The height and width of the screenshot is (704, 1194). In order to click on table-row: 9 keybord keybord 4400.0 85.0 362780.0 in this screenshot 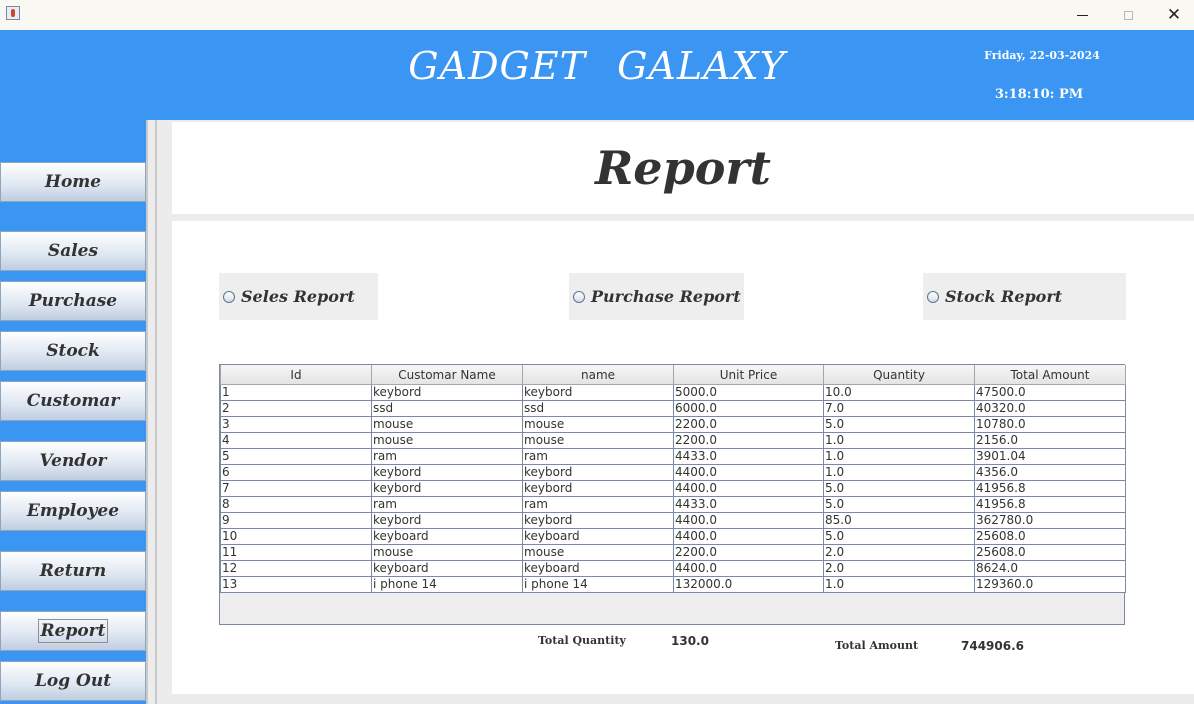, I will do `click(673, 520)`.